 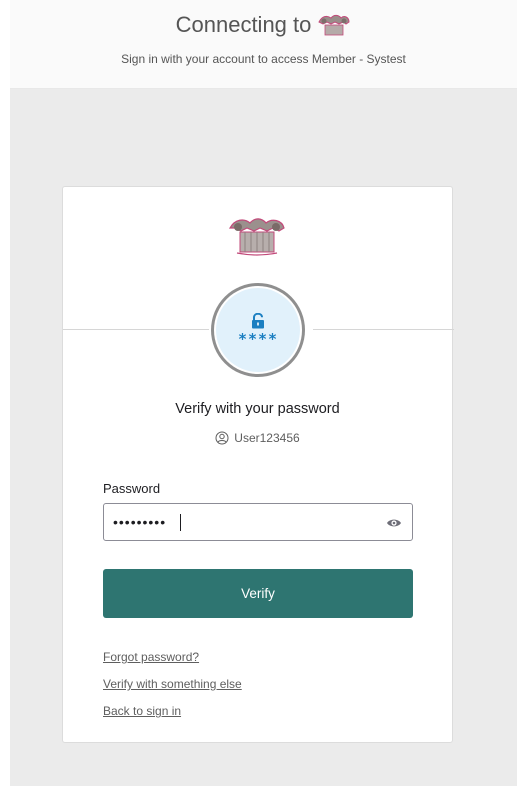 I want to click on header-title-row: Connecting to, so click(x=263, y=25).